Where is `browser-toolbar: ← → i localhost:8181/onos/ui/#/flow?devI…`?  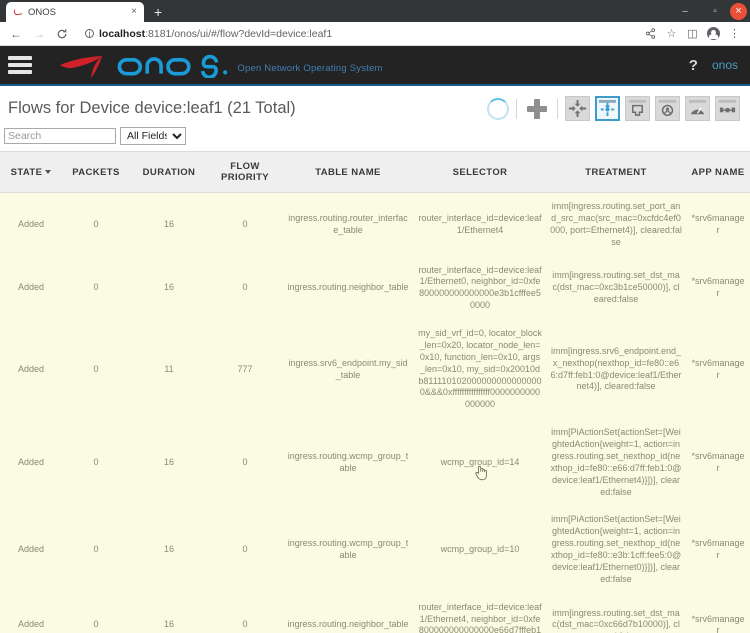
browser-toolbar: ← → i localhost:8181/onos/ui/#/flow?devI… is located at coordinates (375, 34).